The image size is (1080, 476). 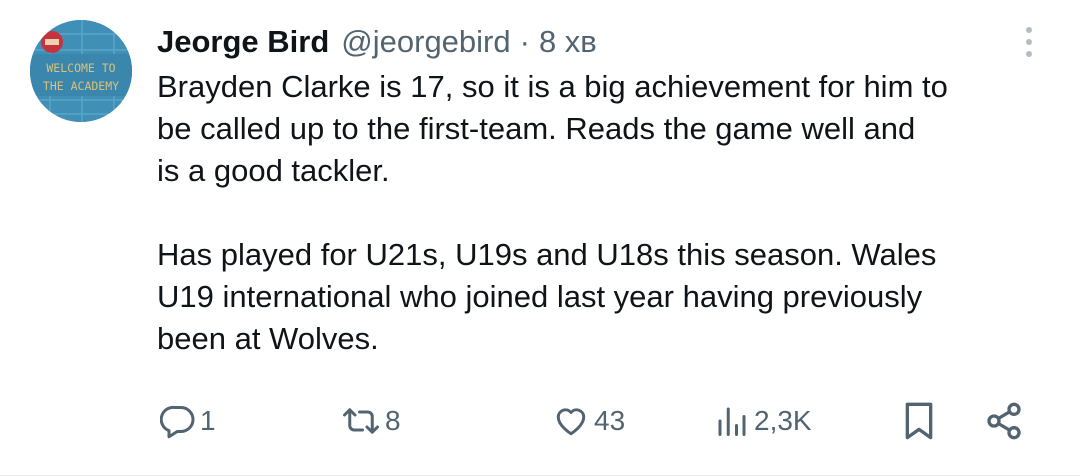 I want to click on display-name: Jeorge Bird, so click(x=243, y=42).